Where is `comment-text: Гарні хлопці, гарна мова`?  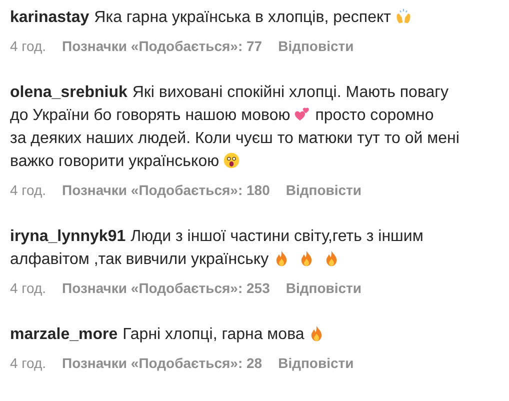 comment-text: Гарні хлопці, гарна мова is located at coordinates (213, 334).